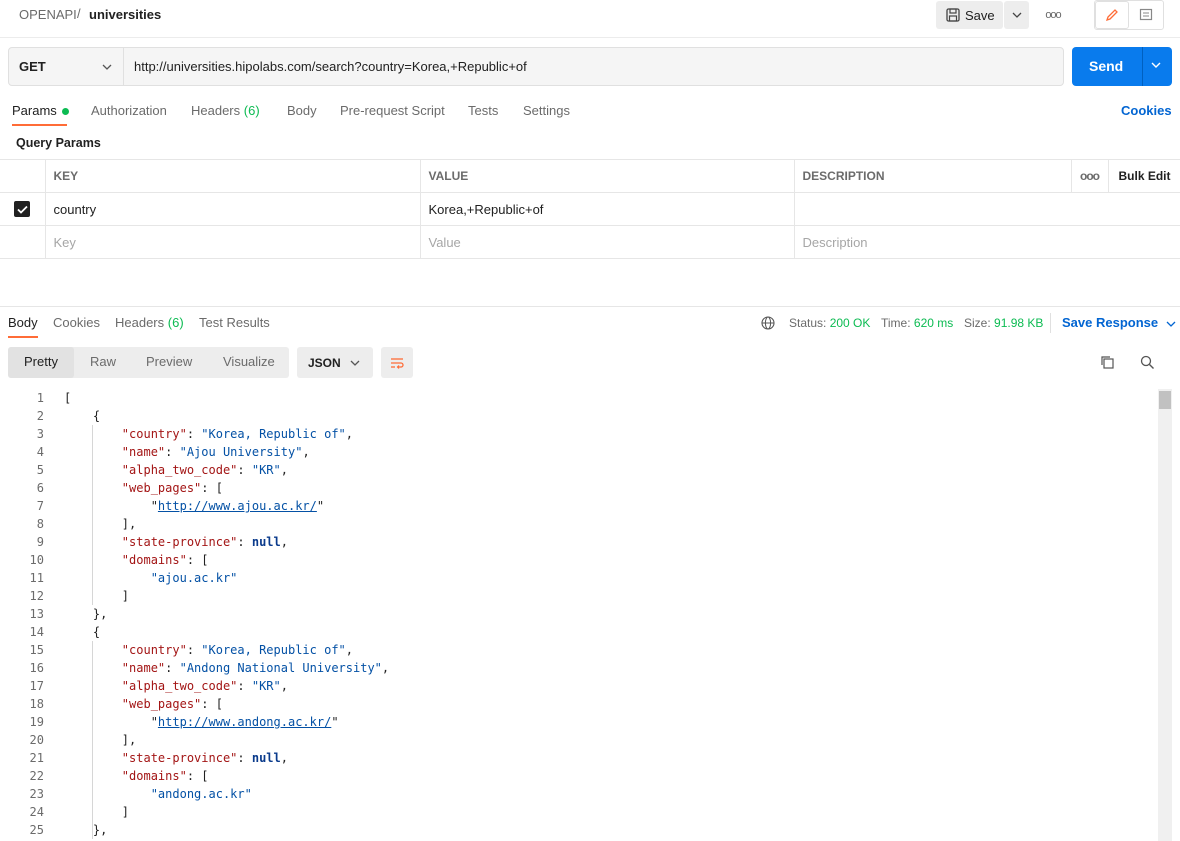 Image resolution: width=1180 pixels, height=841 pixels. What do you see at coordinates (397, 362) in the screenshot?
I see `wrap-lines-button` at bounding box center [397, 362].